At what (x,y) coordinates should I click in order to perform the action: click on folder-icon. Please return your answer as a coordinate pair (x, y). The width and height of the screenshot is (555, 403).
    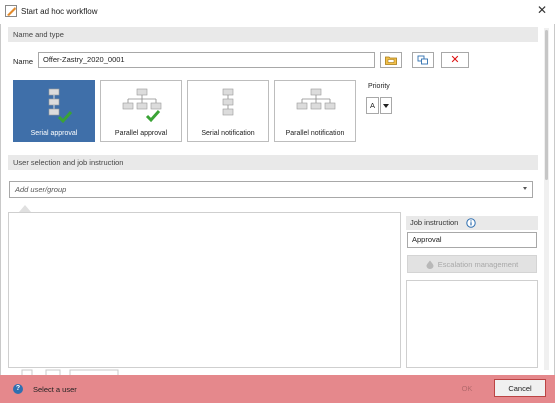
    Looking at the image, I should click on (391, 60).